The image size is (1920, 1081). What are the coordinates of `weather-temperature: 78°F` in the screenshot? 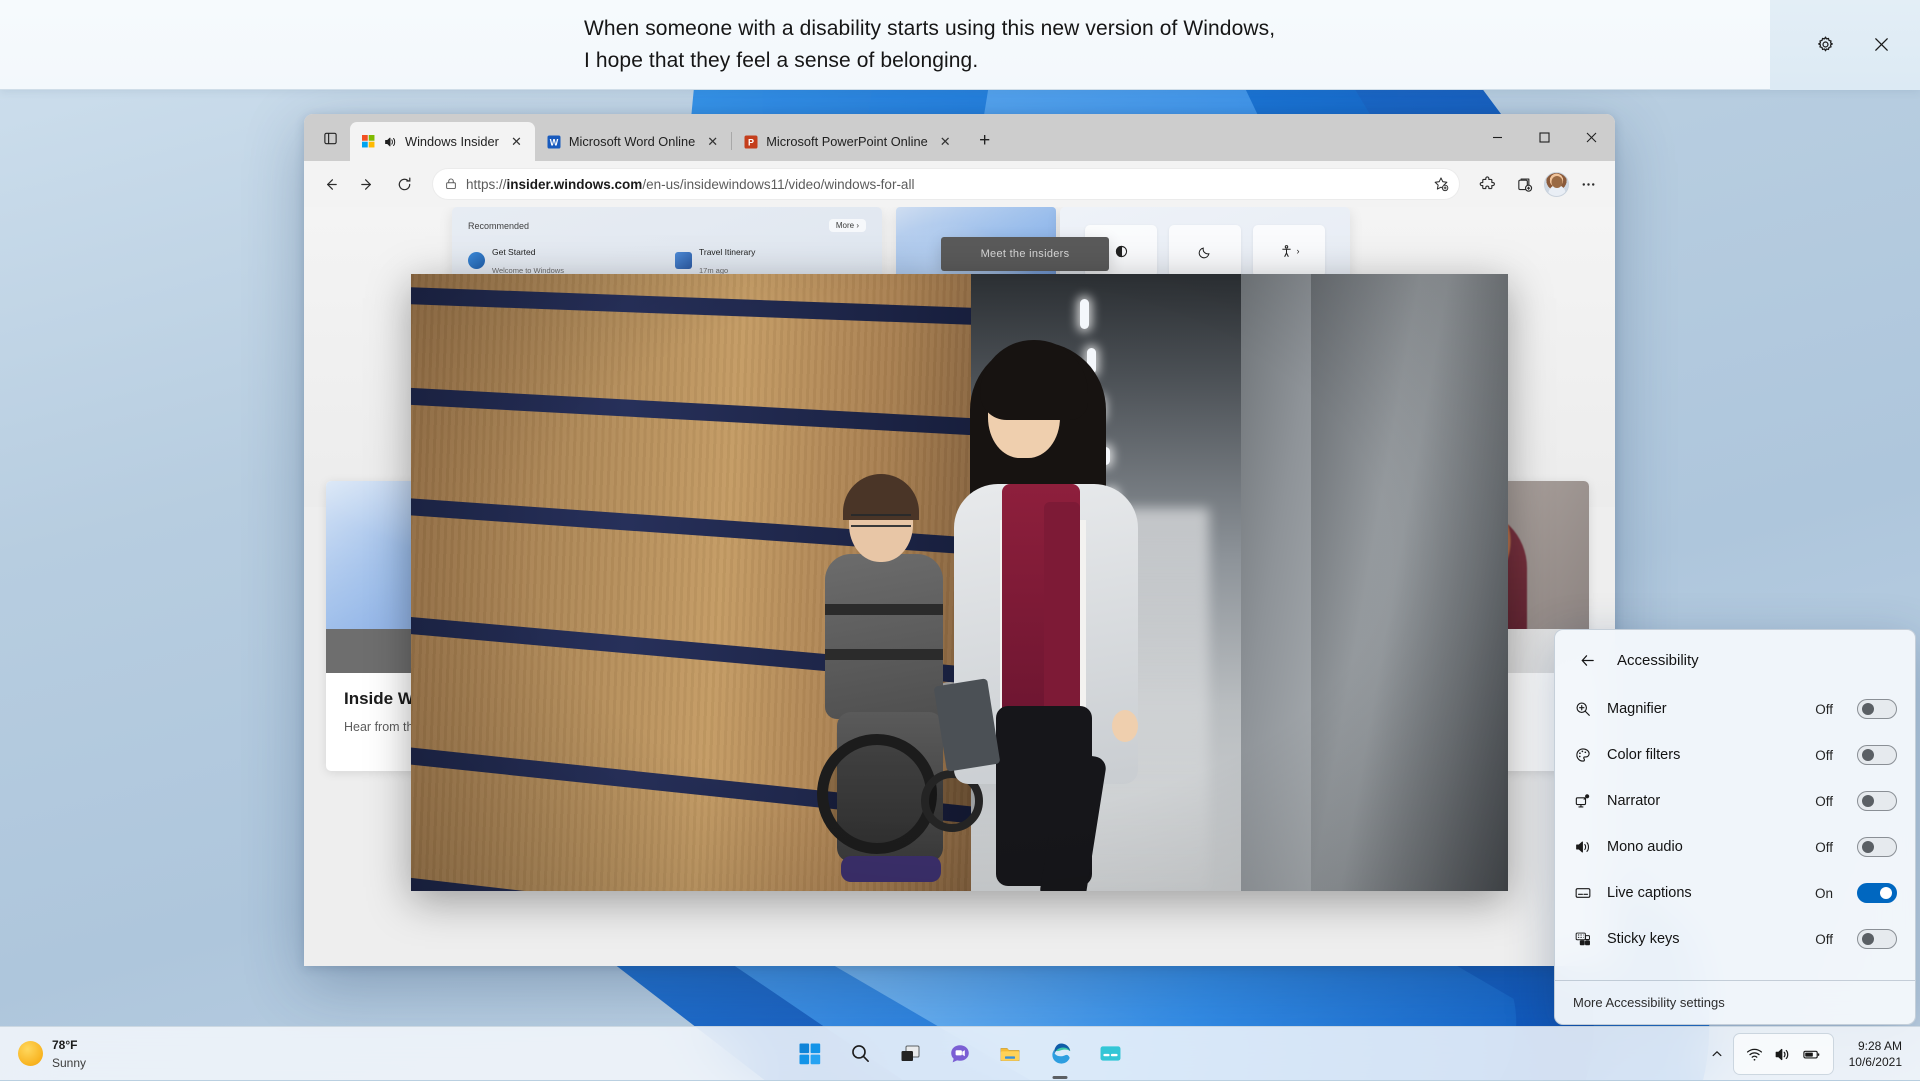 It's located at (64, 1045).